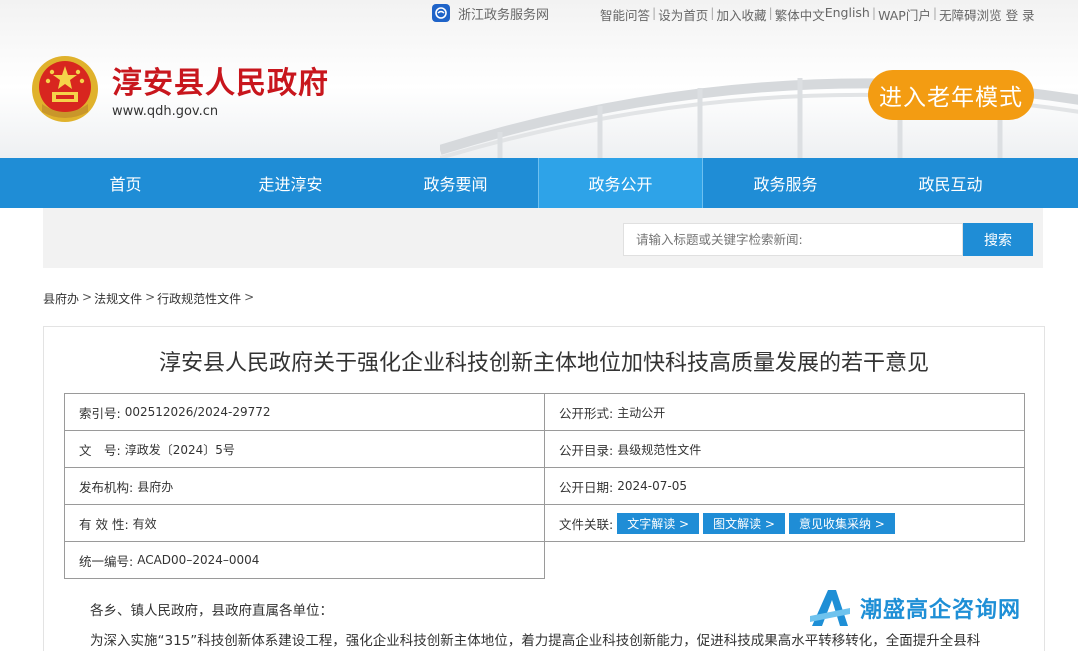  Describe the element at coordinates (830, 608) in the screenshot. I see `watermark-logo-icon` at that location.